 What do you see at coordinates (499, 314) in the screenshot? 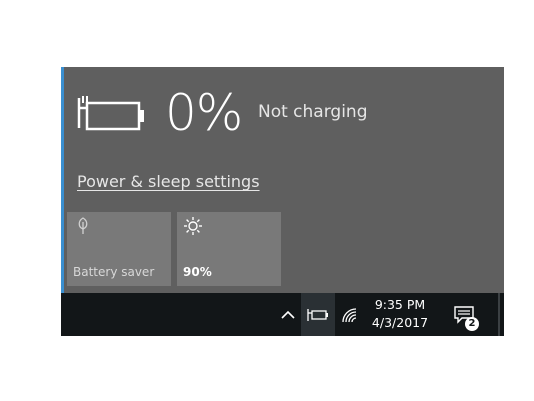
I see `show-desktop-button` at bounding box center [499, 314].